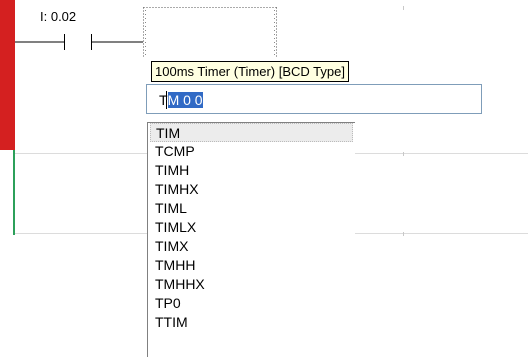 The width and height of the screenshot is (528, 357). Describe the element at coordinates (251, 265) in the screenshot. I see `suggestion-item: TMHH` at that location.